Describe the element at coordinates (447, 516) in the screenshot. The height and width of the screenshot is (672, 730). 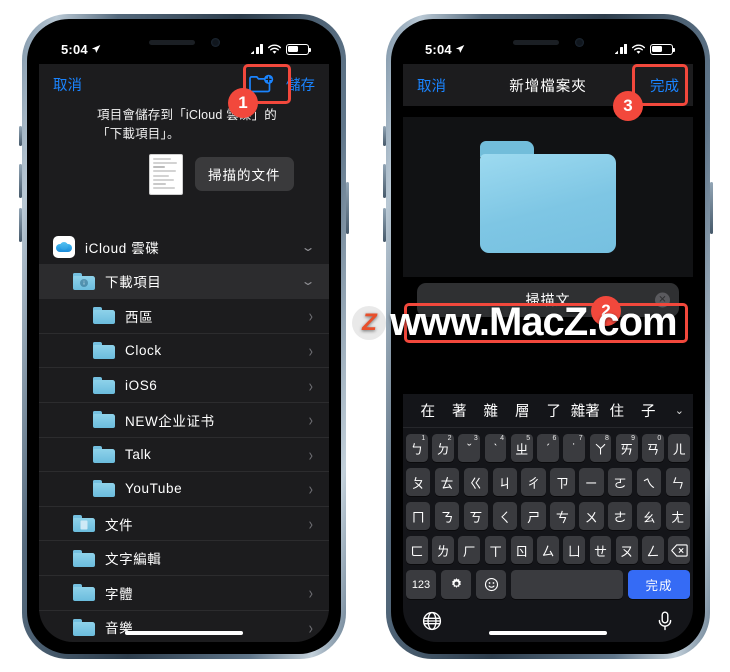
I see `key-r3-1: ㄋ` at that location.